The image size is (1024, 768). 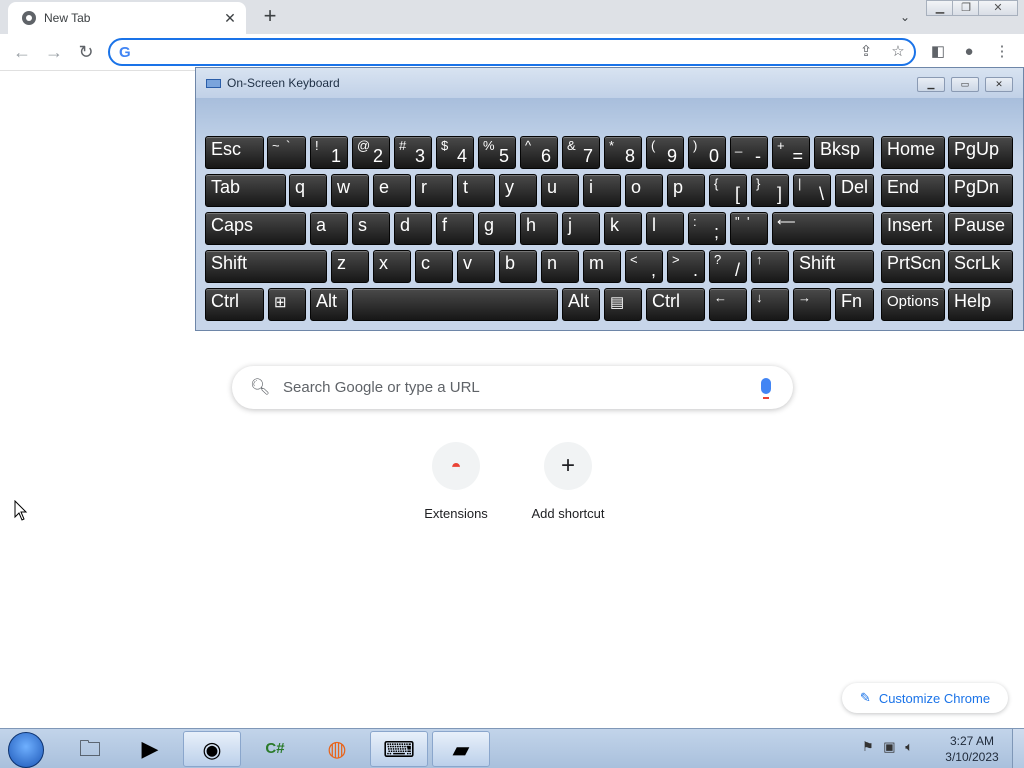 What do you see at coordinates (728, 266) in the screenshot?
I see `key-slash: ? /` at bounding box center [728, 266].